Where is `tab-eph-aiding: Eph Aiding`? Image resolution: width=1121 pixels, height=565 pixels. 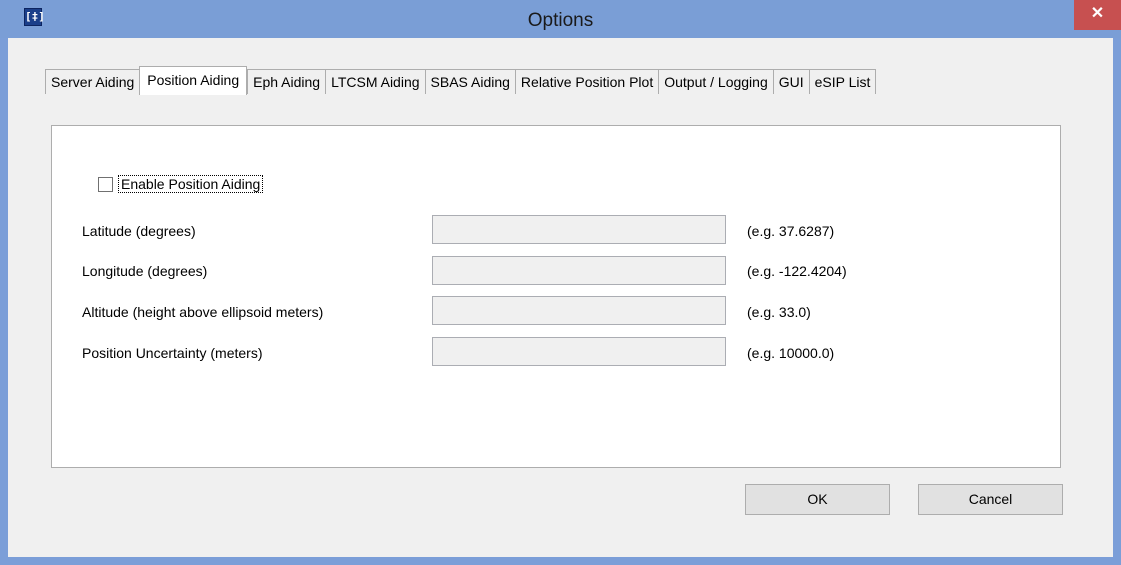 tab-eph-aiding: Eph Aiding is located at coordinates (286, 81).